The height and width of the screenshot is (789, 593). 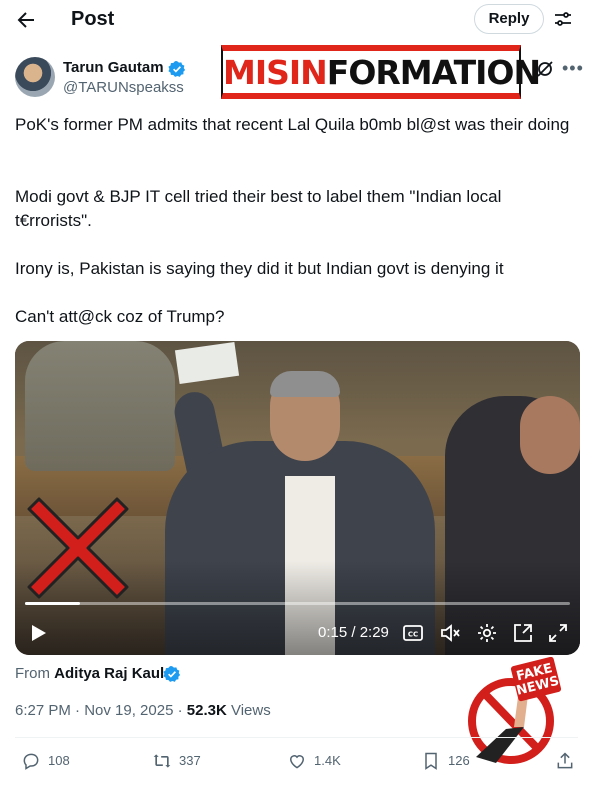 I want to click on filter-sliders-icon, so click(x=563, y=19).